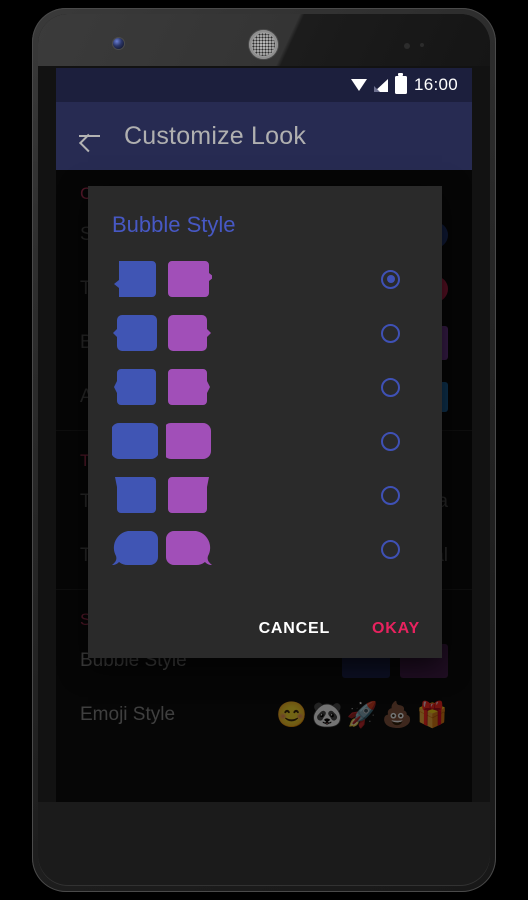  Describe the element at coordinates (90, 136) in the screenshot. I see `back-arrow-icon` at that location.